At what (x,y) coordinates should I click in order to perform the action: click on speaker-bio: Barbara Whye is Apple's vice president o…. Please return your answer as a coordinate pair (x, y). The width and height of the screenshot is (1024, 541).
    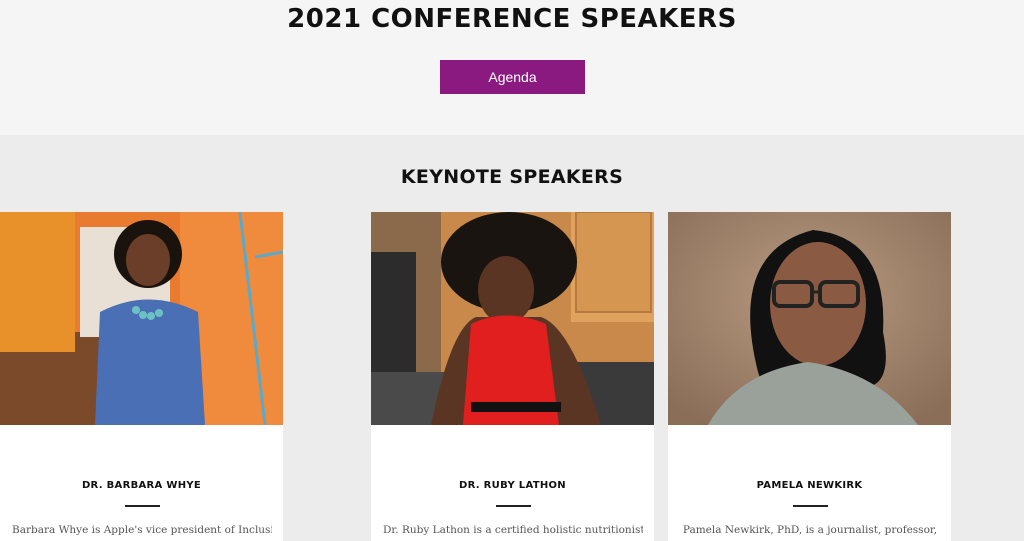
    Looking at the image, I should click on (142, 530).